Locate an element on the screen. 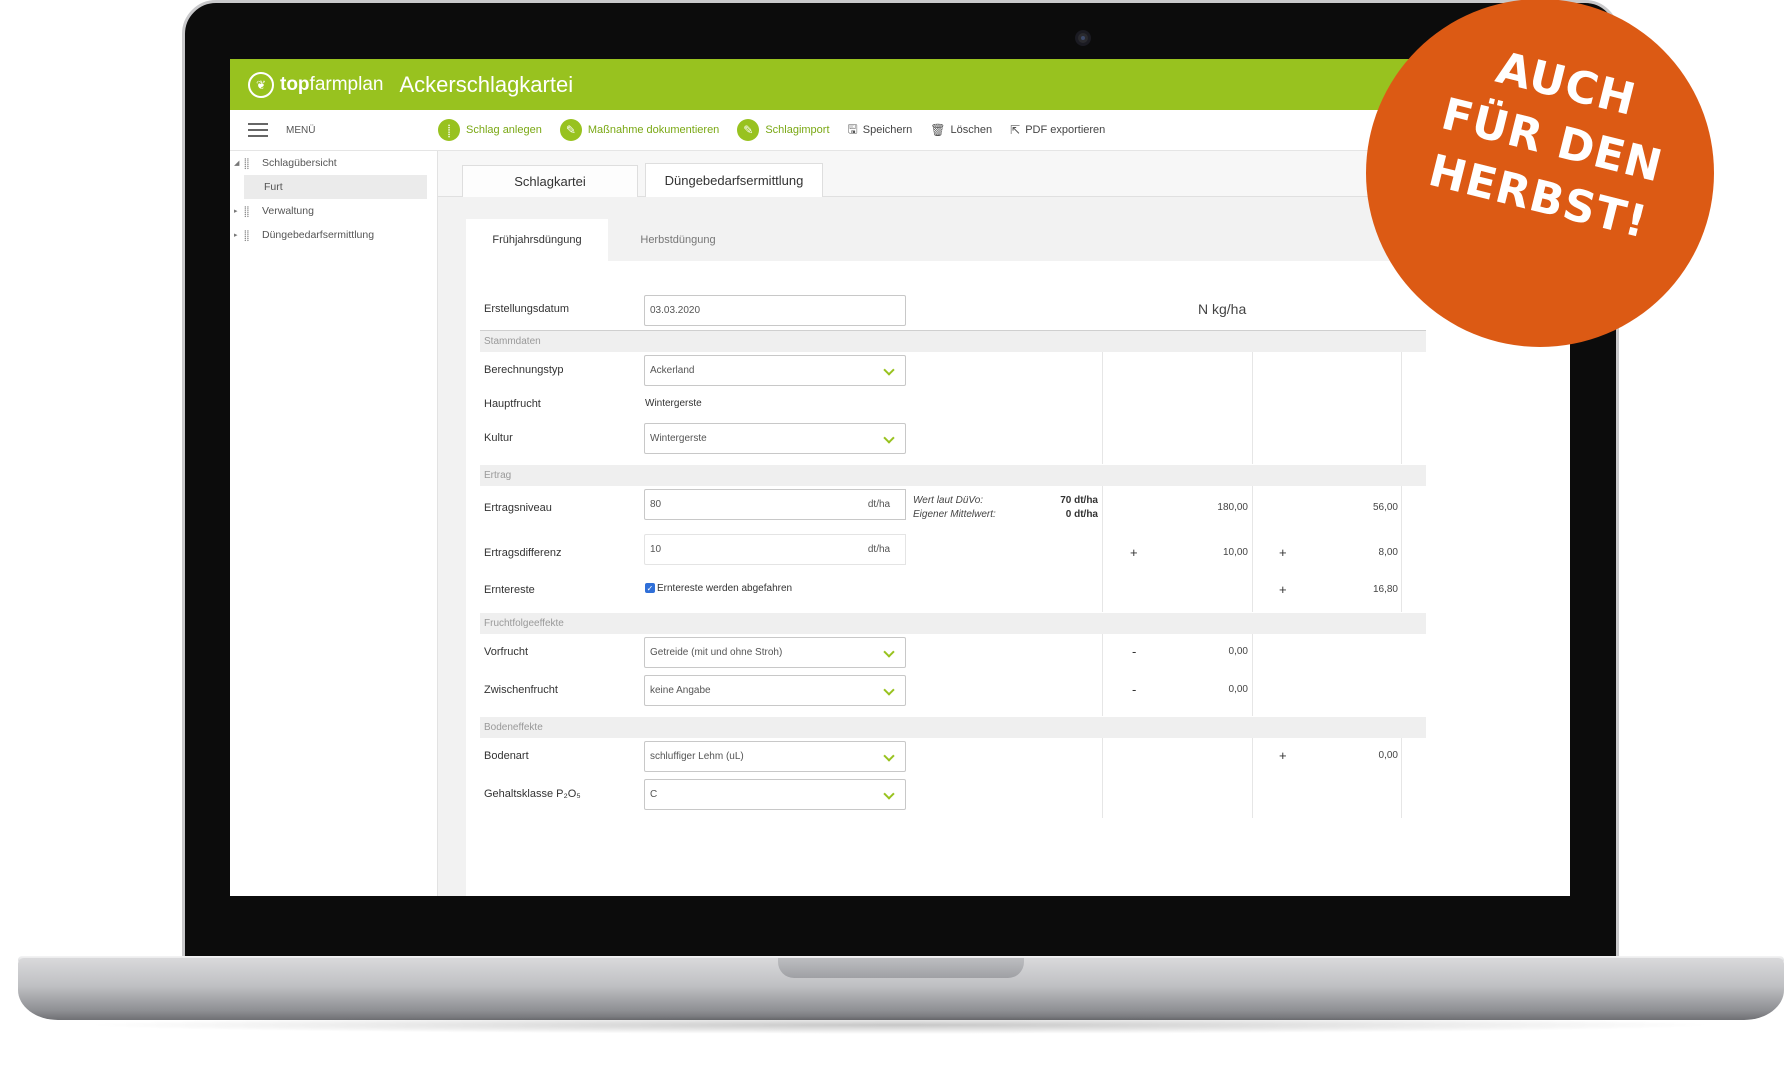 The height and width of the screenshot is (1086, 1784). vorfrucht-label: Vorfrucht is located at coordinates (506, 652).